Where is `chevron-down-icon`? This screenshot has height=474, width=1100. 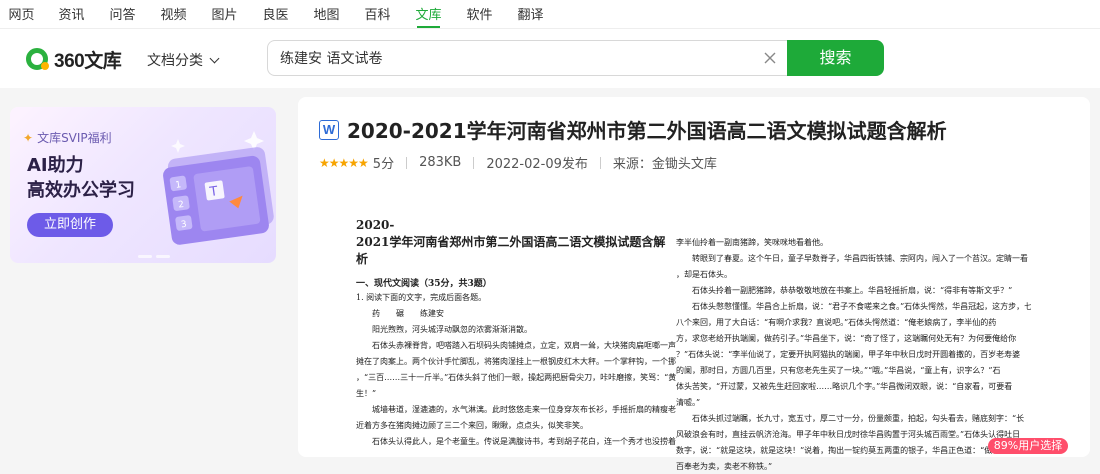 chevron-down-icon is located at coordinates (214, 58).